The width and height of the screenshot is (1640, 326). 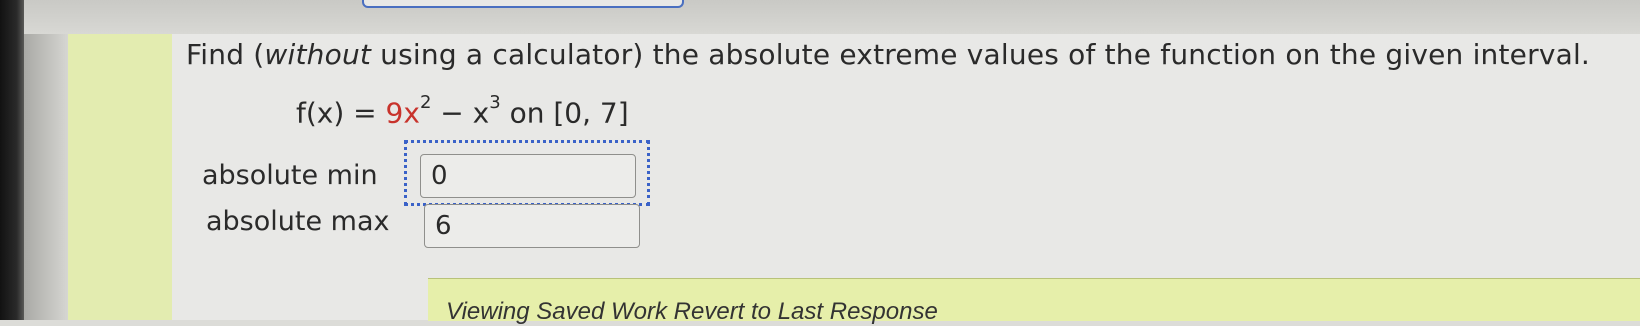 I want to click on formula-on: on, so click(x=527, y=113).